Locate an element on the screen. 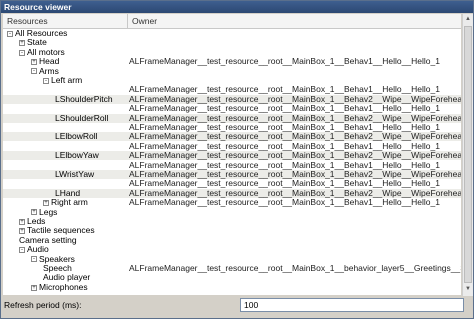  tree-node: LShoulderRoll is located at coordinates (82, 117).